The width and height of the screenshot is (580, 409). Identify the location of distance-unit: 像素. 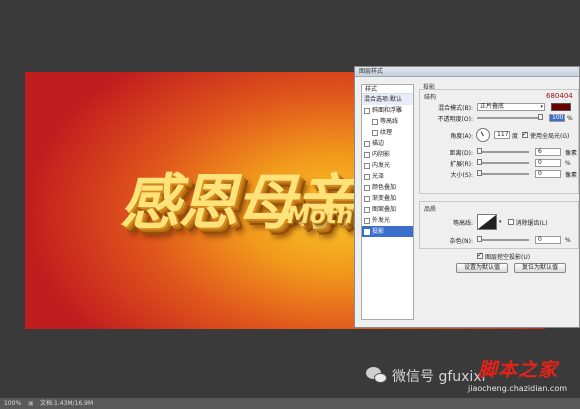
(571, 153).